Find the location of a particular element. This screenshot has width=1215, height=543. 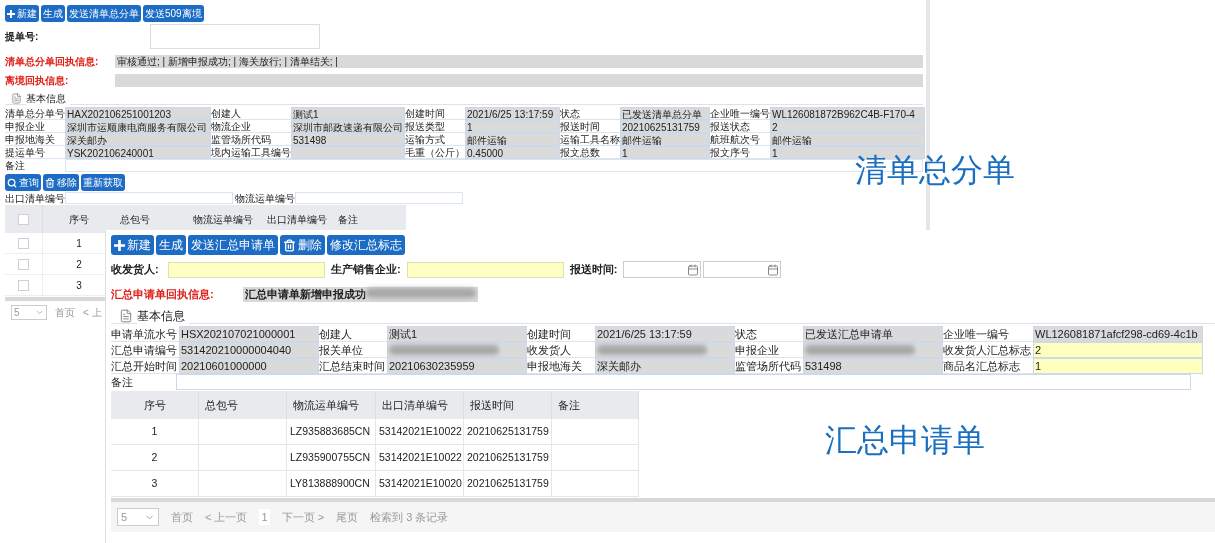

value-text: 2021/6/25 13:17:59 is located at coordinates (644, 334).